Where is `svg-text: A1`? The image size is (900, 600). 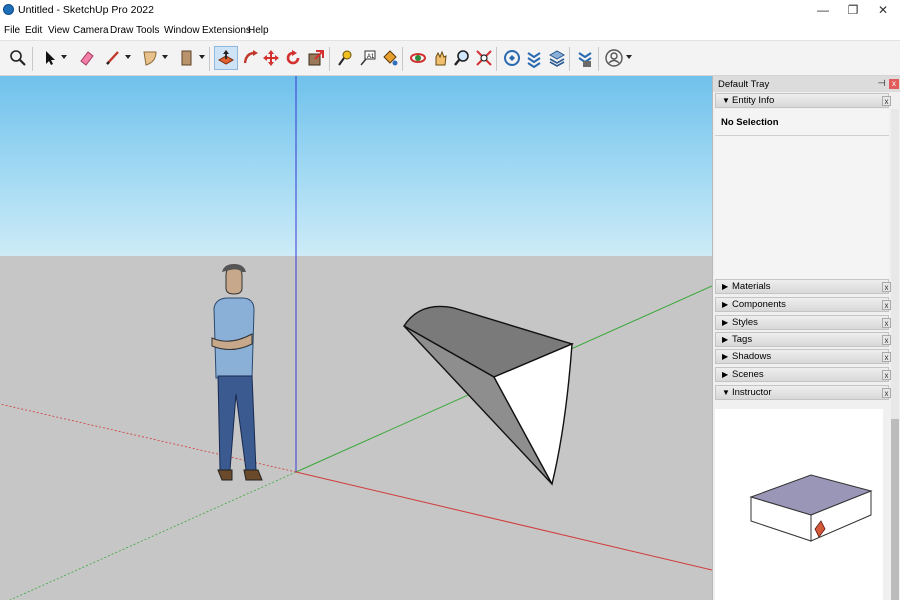
svg-text: A1 is located at coordinates (371, 57).